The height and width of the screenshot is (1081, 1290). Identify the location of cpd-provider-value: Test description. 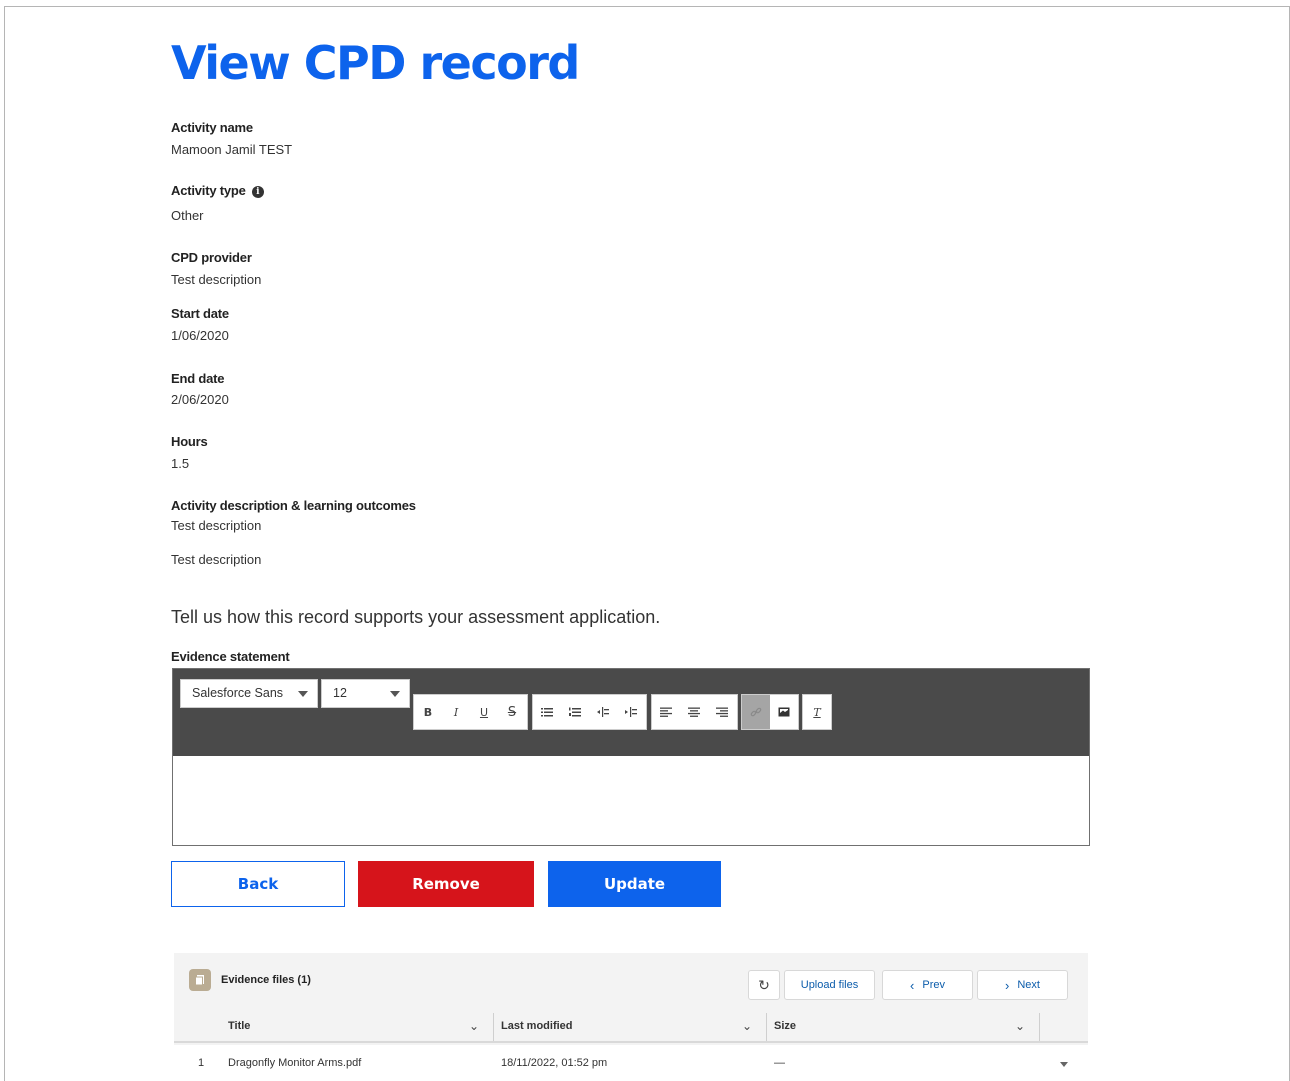
(216, 279).